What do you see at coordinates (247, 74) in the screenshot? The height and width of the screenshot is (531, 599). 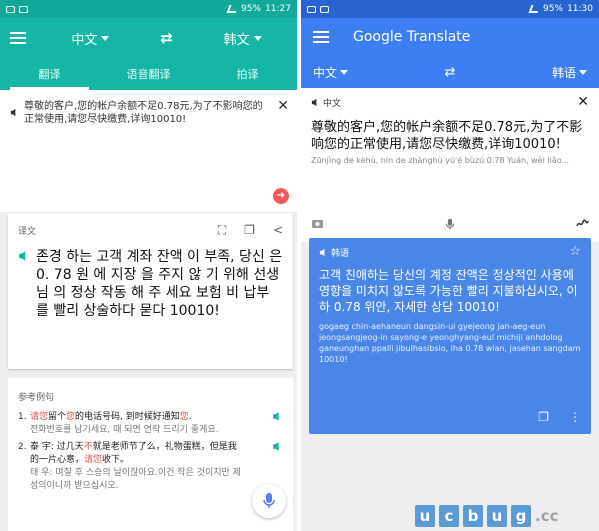 I see `tab-photo-translate: 拍译` at bounding box center [247, 74].